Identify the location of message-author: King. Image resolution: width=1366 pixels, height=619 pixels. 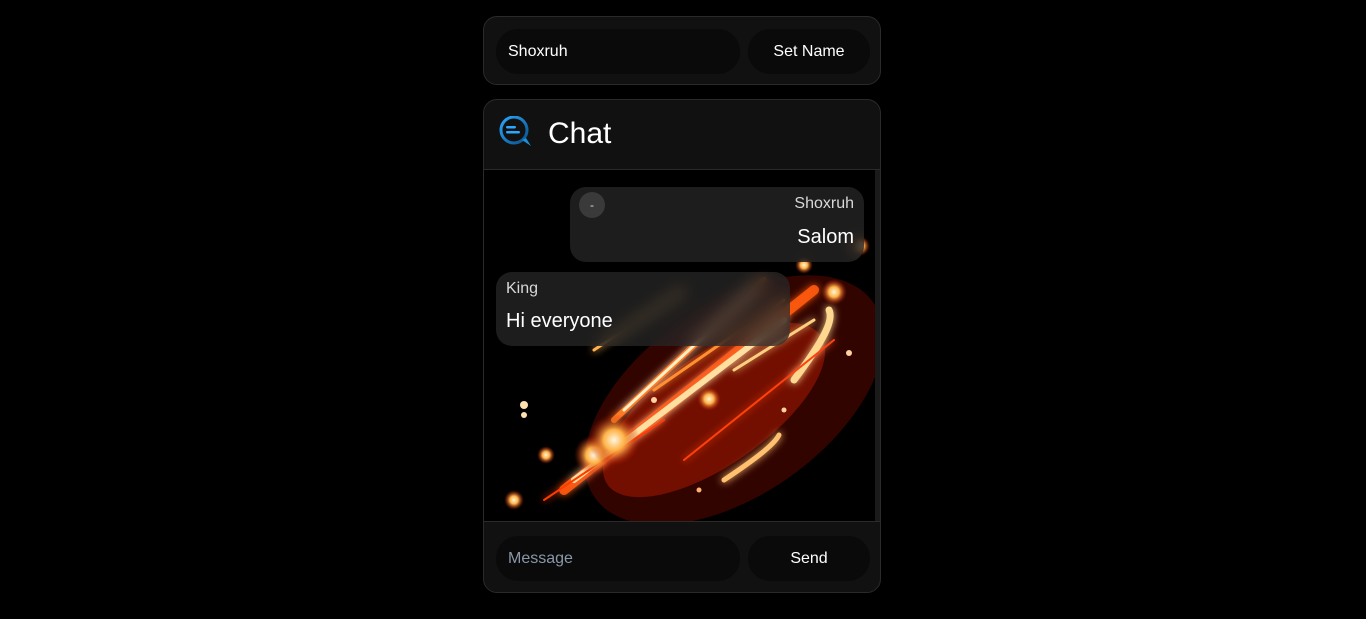
(522, 288).